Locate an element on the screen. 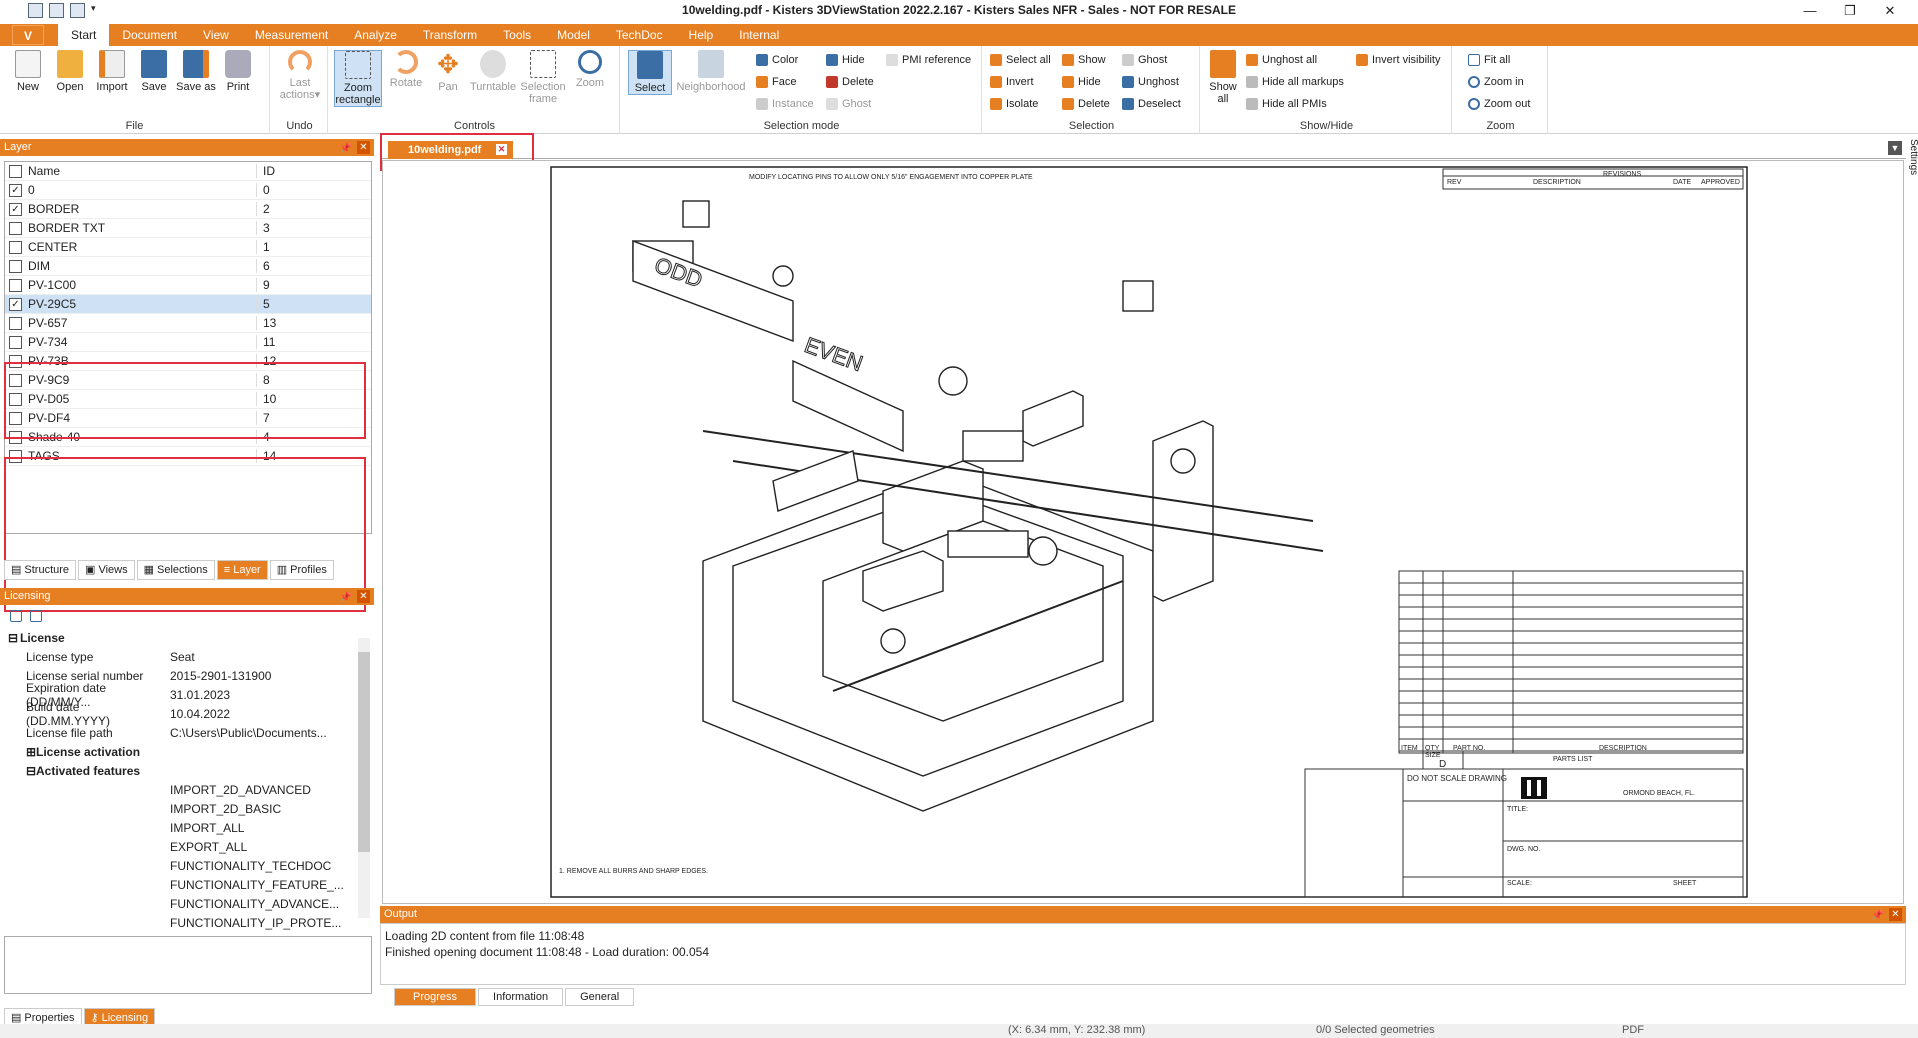 The width and height of the screenshot is (1918, 1038). hide-button: Hide is located at coordinates (1081, 82).